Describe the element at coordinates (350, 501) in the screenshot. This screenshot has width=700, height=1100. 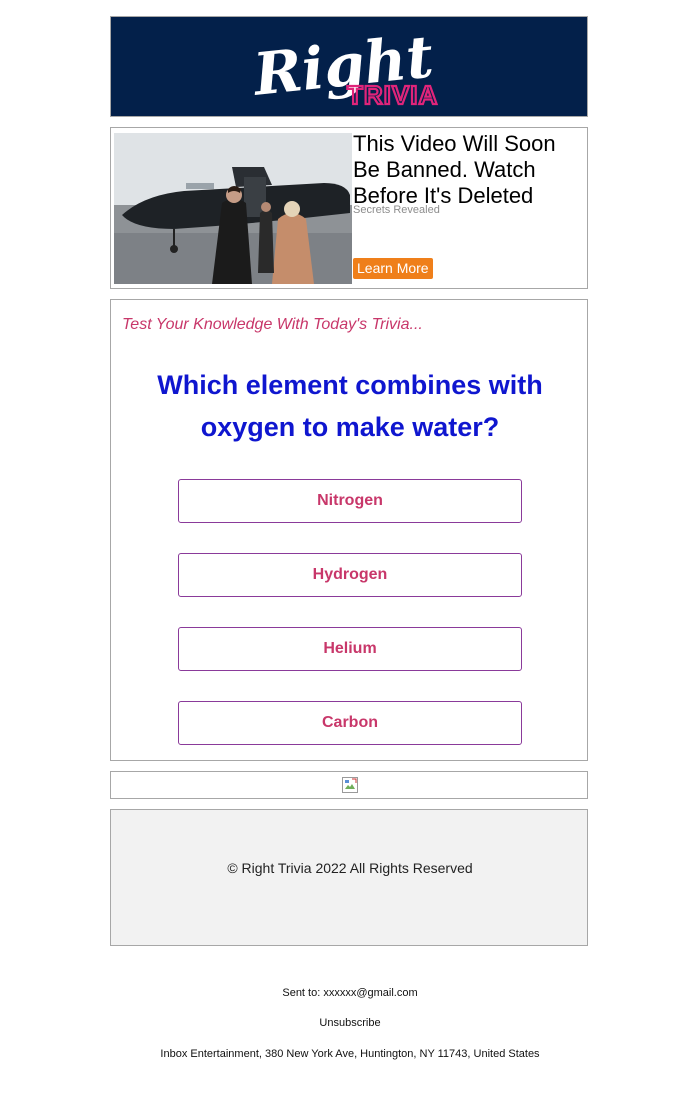
I see `answer-button-nitrogen: Nitrogen` at that location.